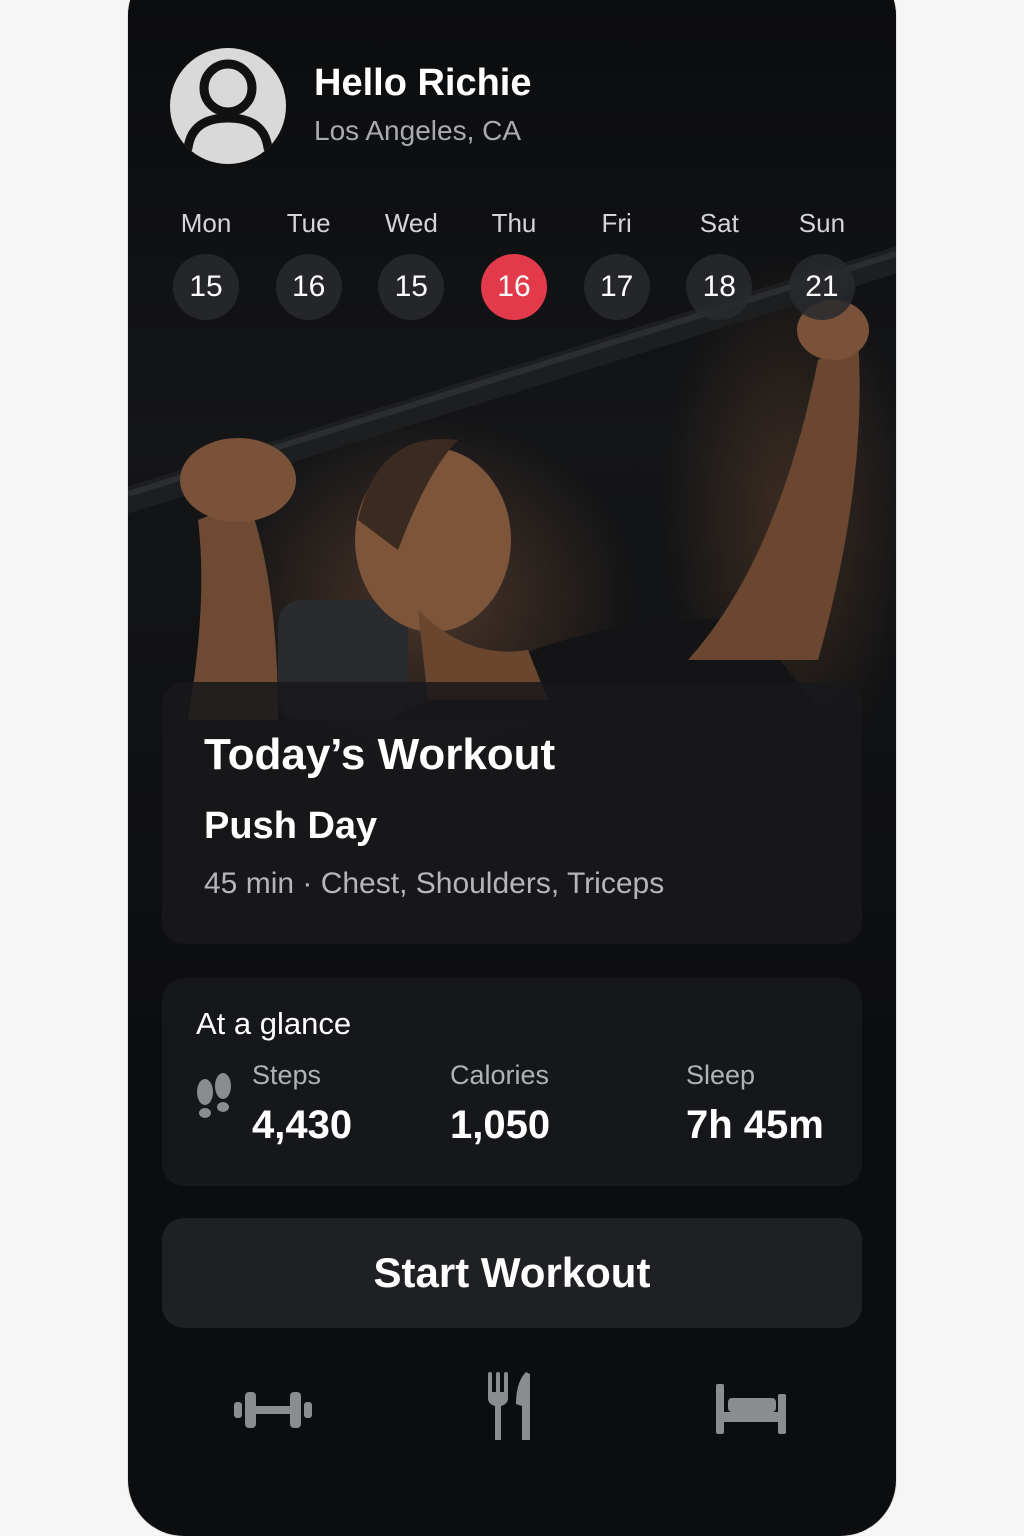 This screenshot has width=1024, height=1536. I want to click on day-name: Sat, so click(719, 223).